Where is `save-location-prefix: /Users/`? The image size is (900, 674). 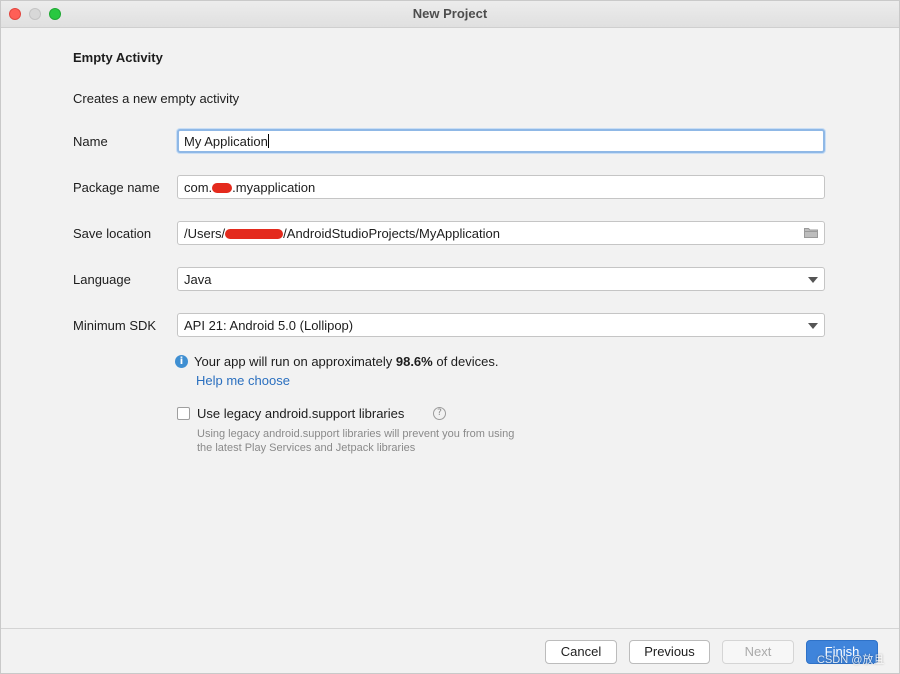 save-location-prefix: /Users/ is located at coordinates (205, 233).